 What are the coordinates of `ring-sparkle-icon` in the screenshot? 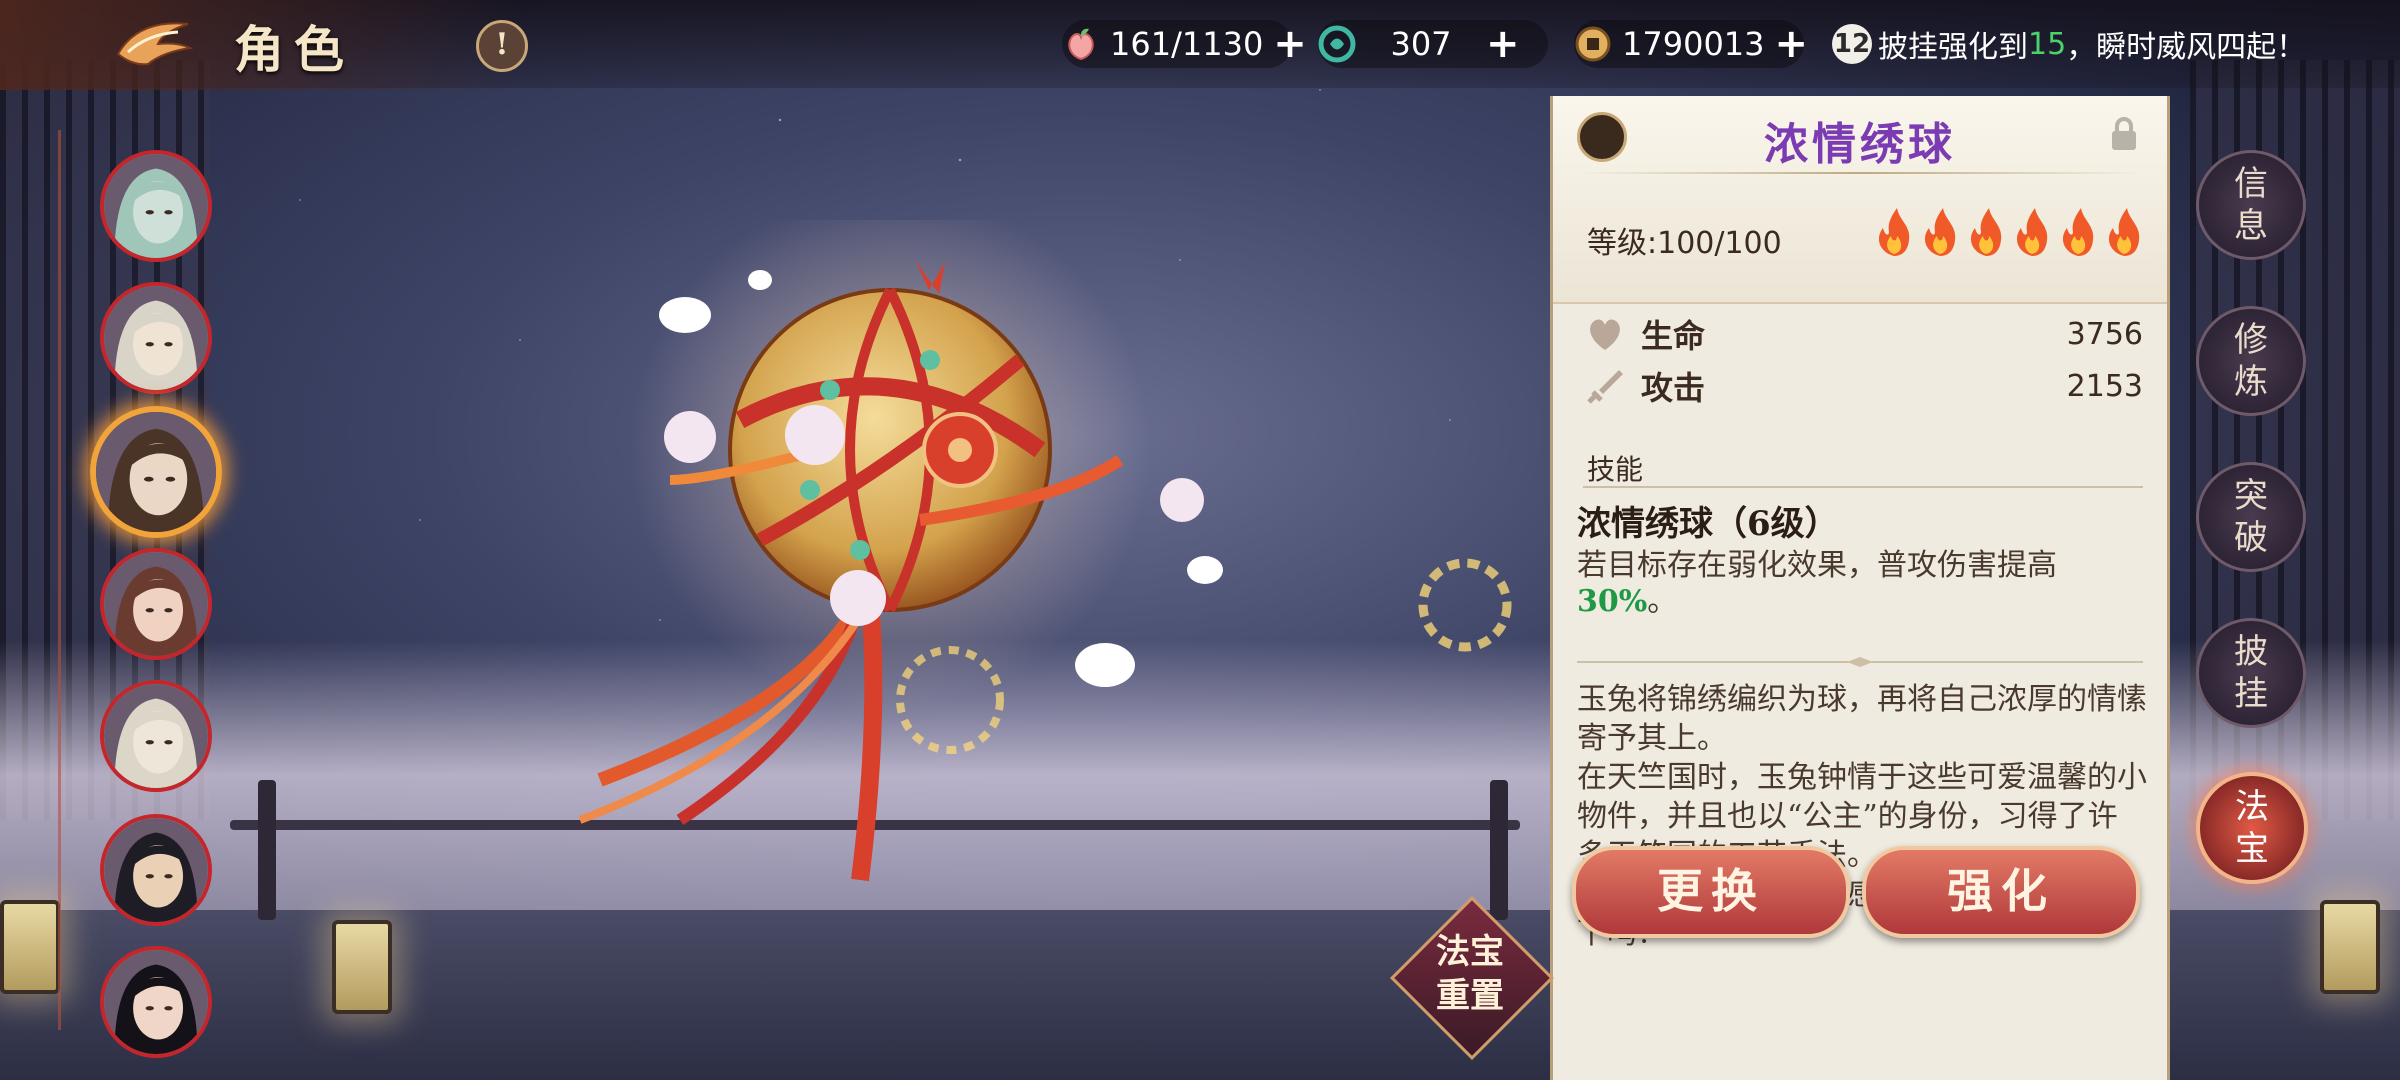 It's located at (1465, 605).